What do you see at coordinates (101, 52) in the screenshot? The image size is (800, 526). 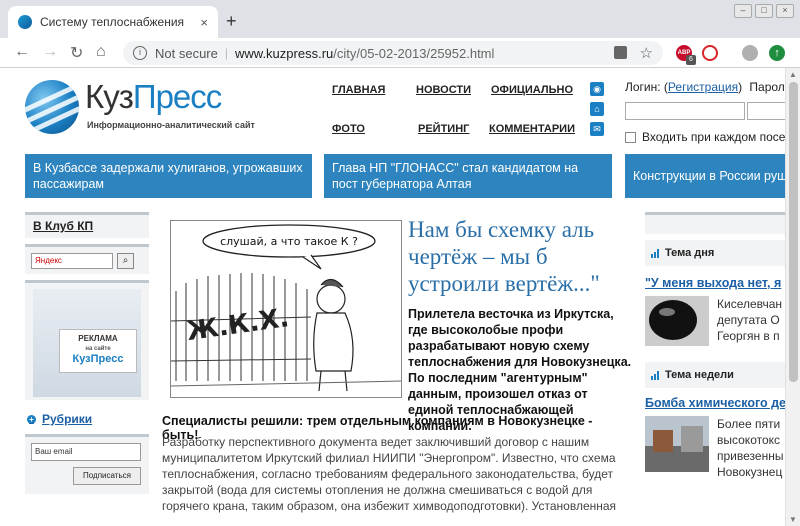 I see `home-icon: ⌂` at bounding box center [101, 52].